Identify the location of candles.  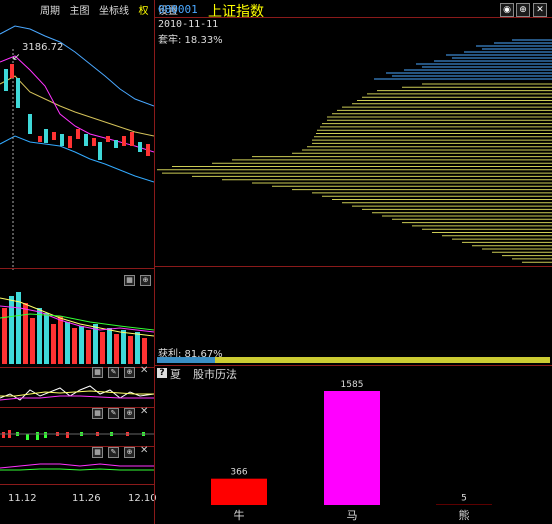
(77, 112).